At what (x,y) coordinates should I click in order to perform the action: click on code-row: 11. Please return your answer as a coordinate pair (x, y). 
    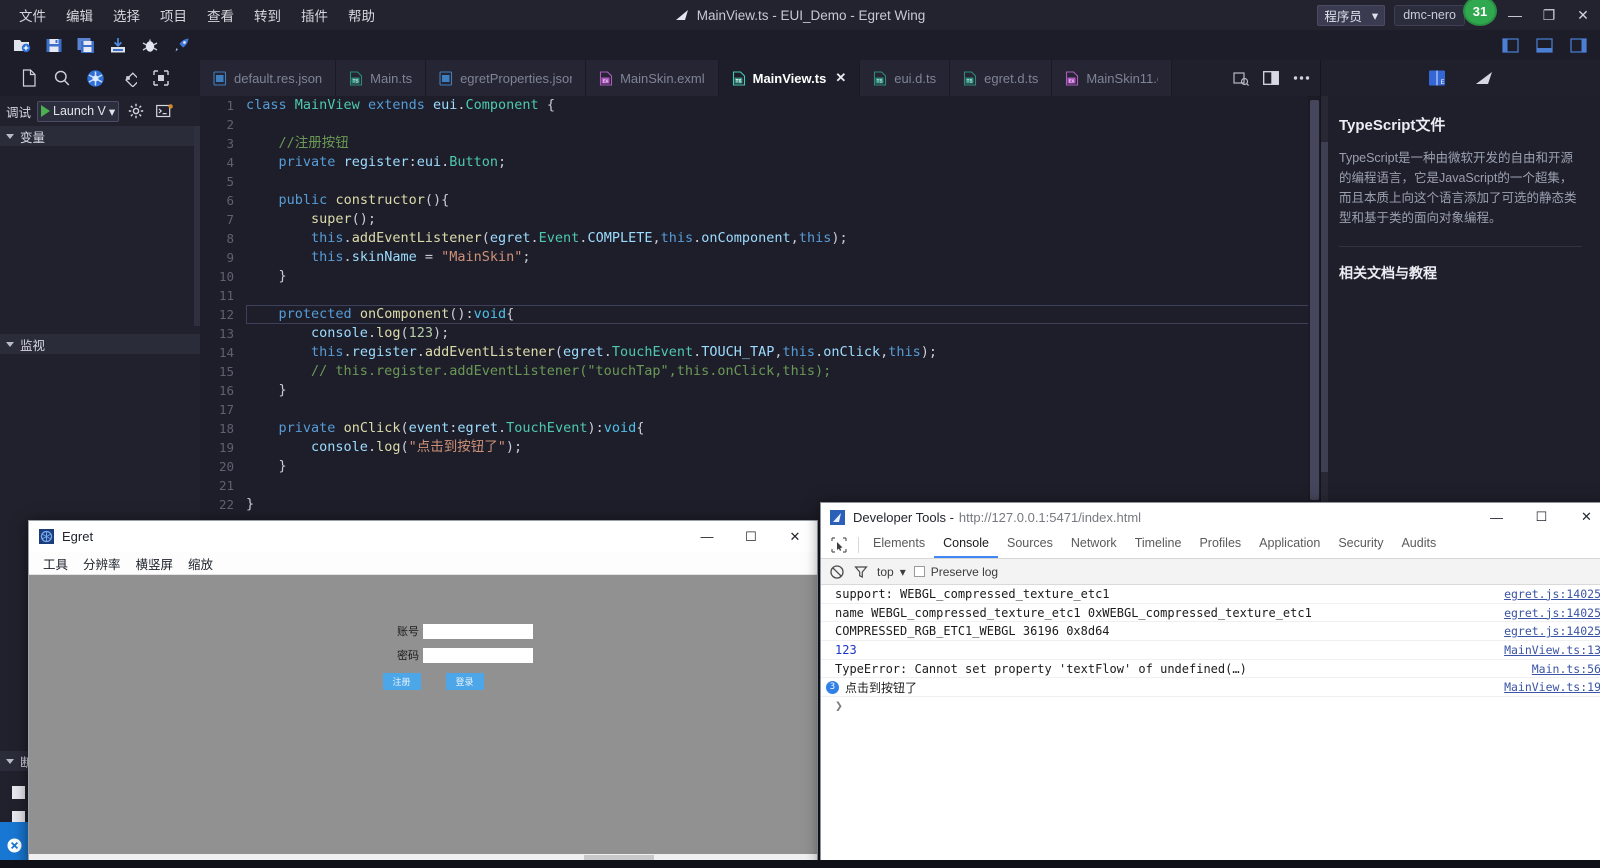
    Looking at the image, I should click on (760, 295).